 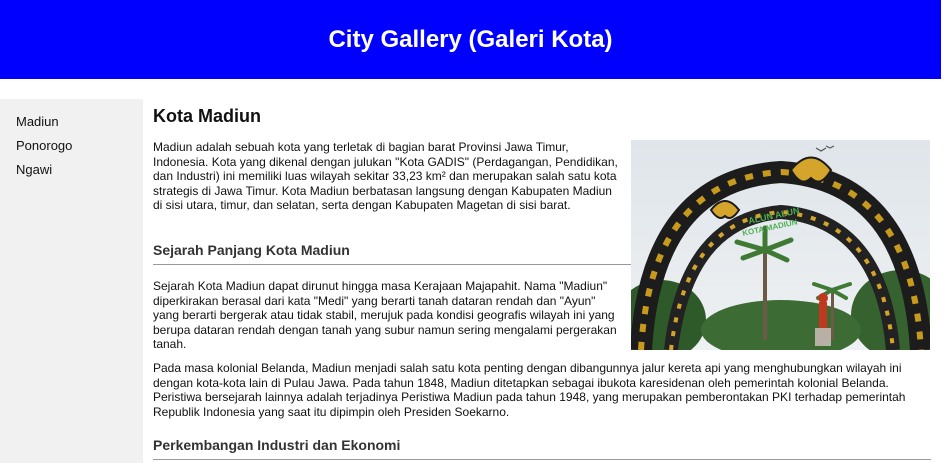 What do you see at coordinates (207, 116) in the screenshot?
I see `page-title: Kota Madiun` at bounding box center [207, 116].